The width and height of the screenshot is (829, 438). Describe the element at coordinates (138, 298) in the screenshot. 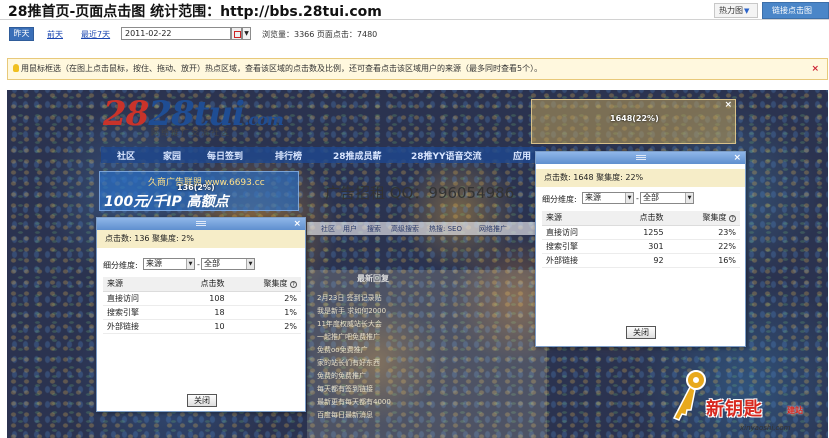

I see `cell-source: 直接访问` at that location.